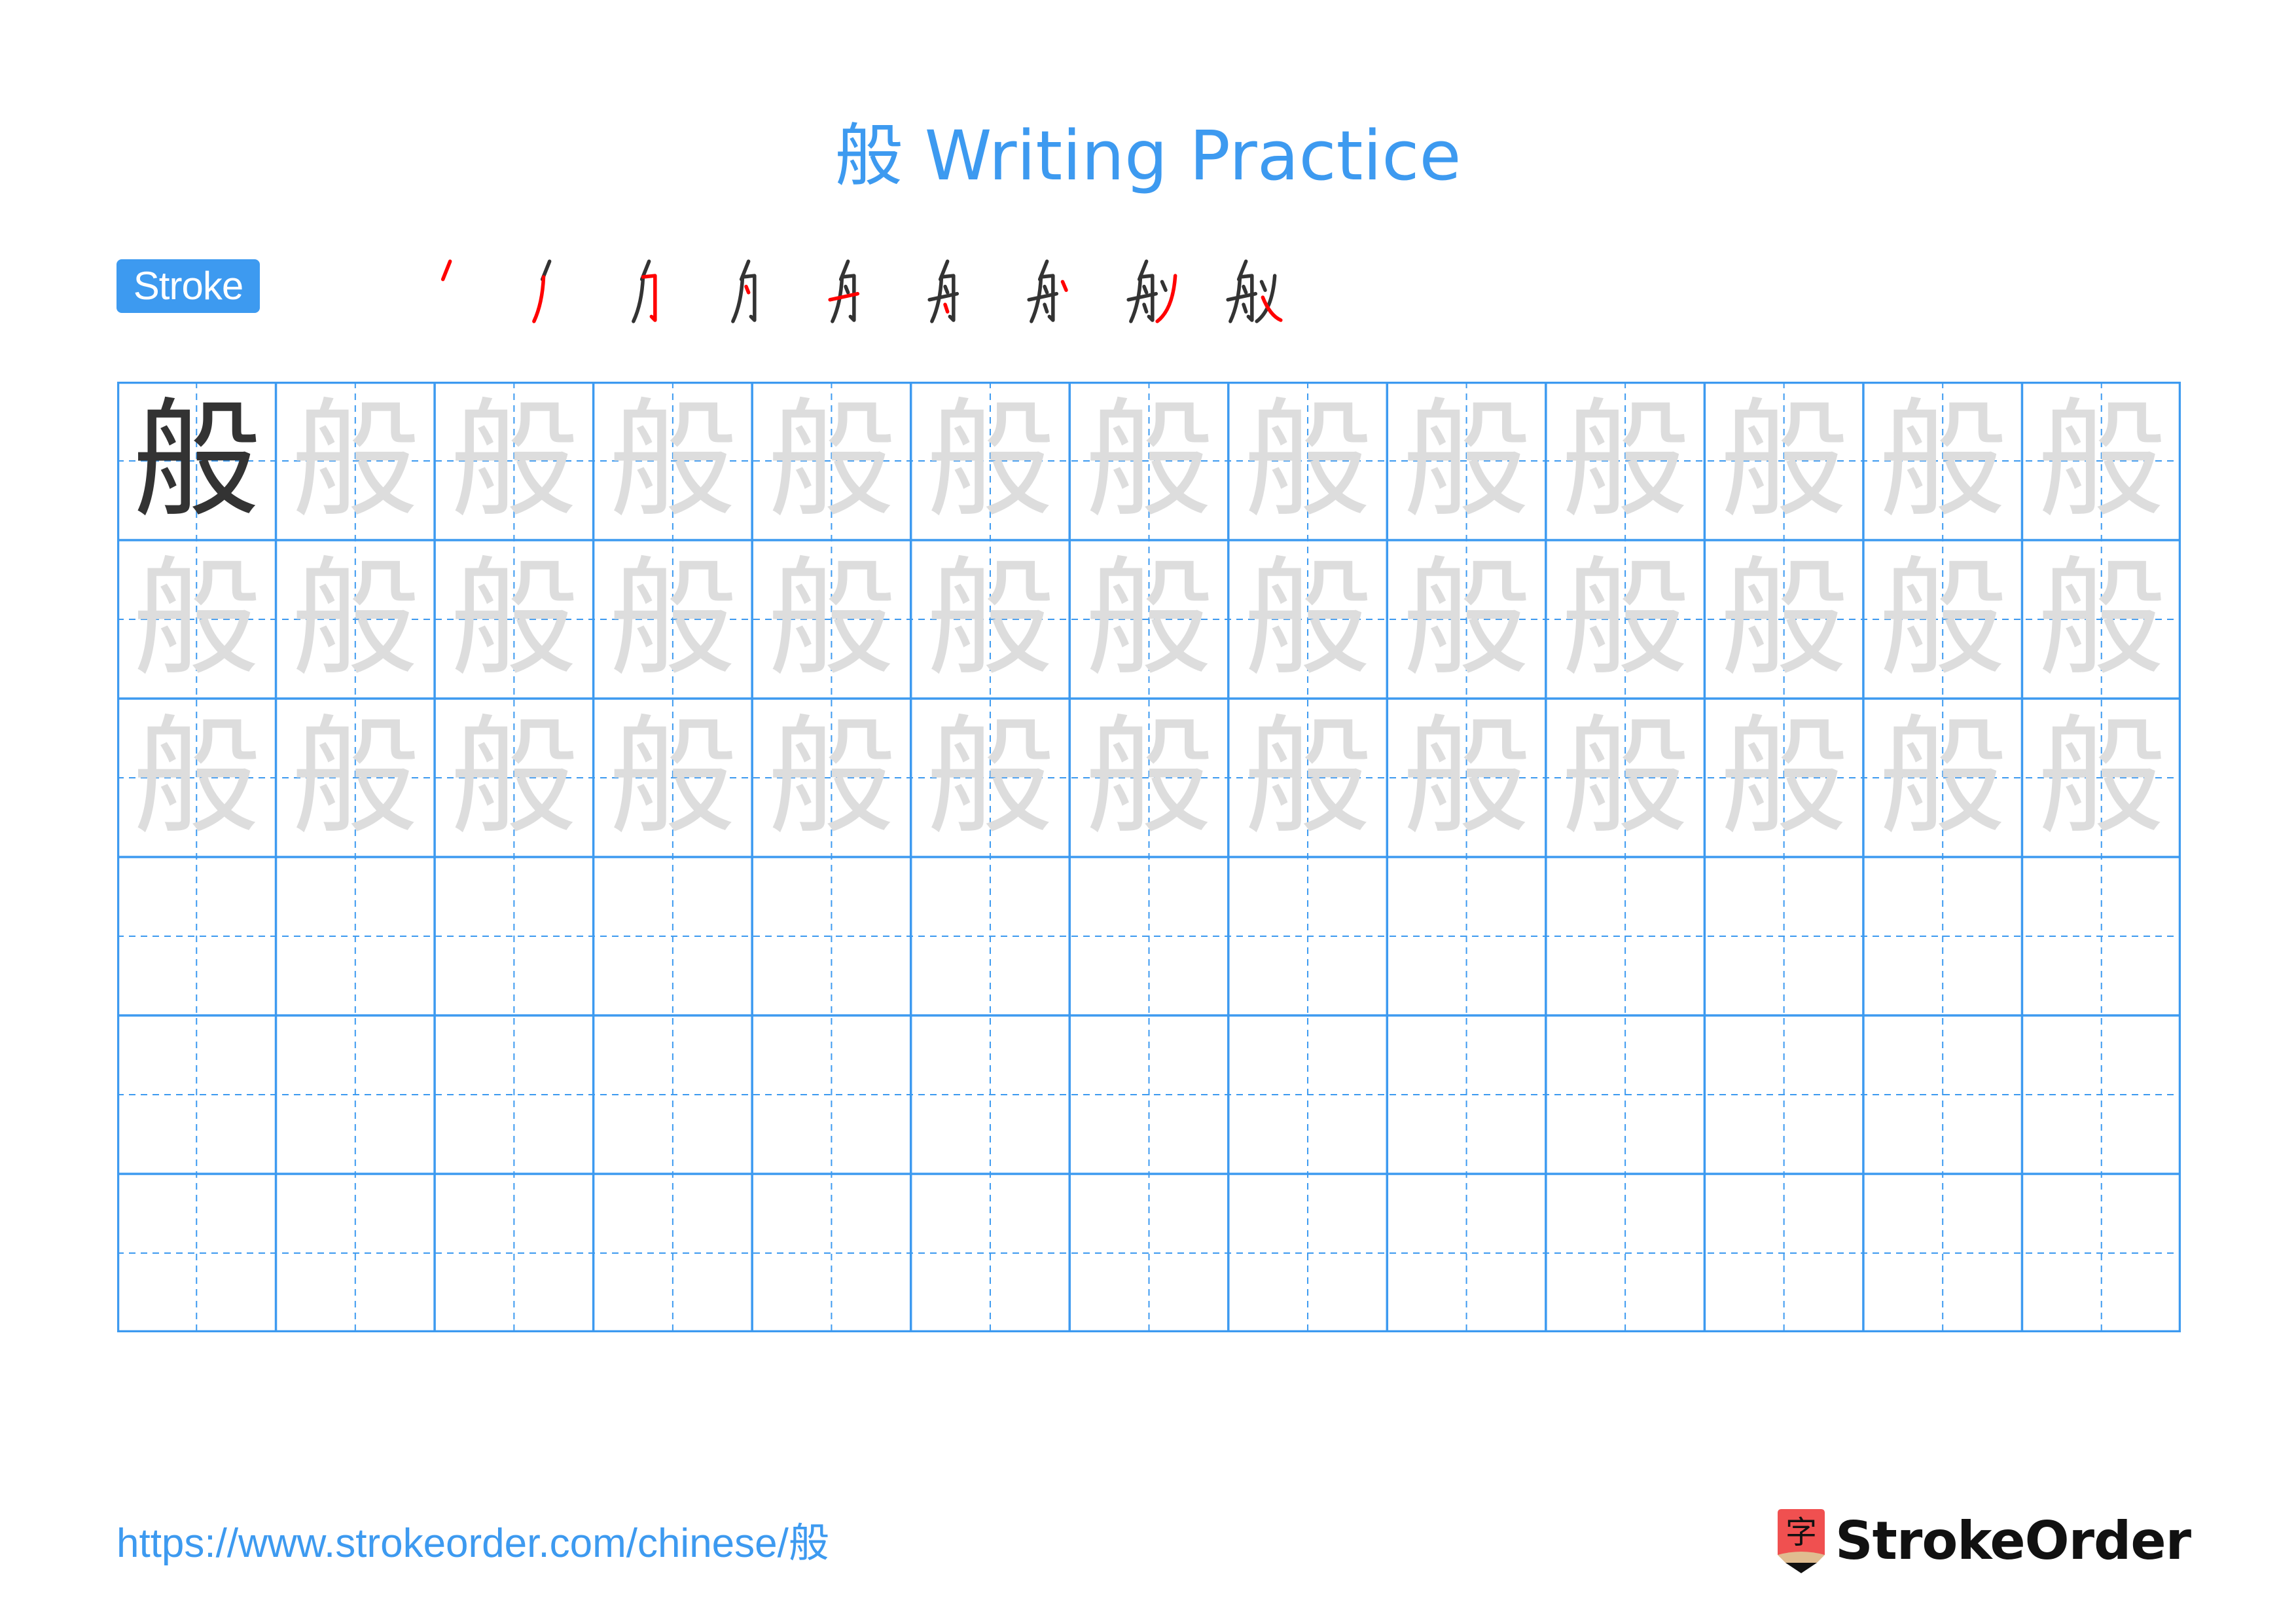  I want to click on brand-name: StrokeOrder, so click(2013, 1540).